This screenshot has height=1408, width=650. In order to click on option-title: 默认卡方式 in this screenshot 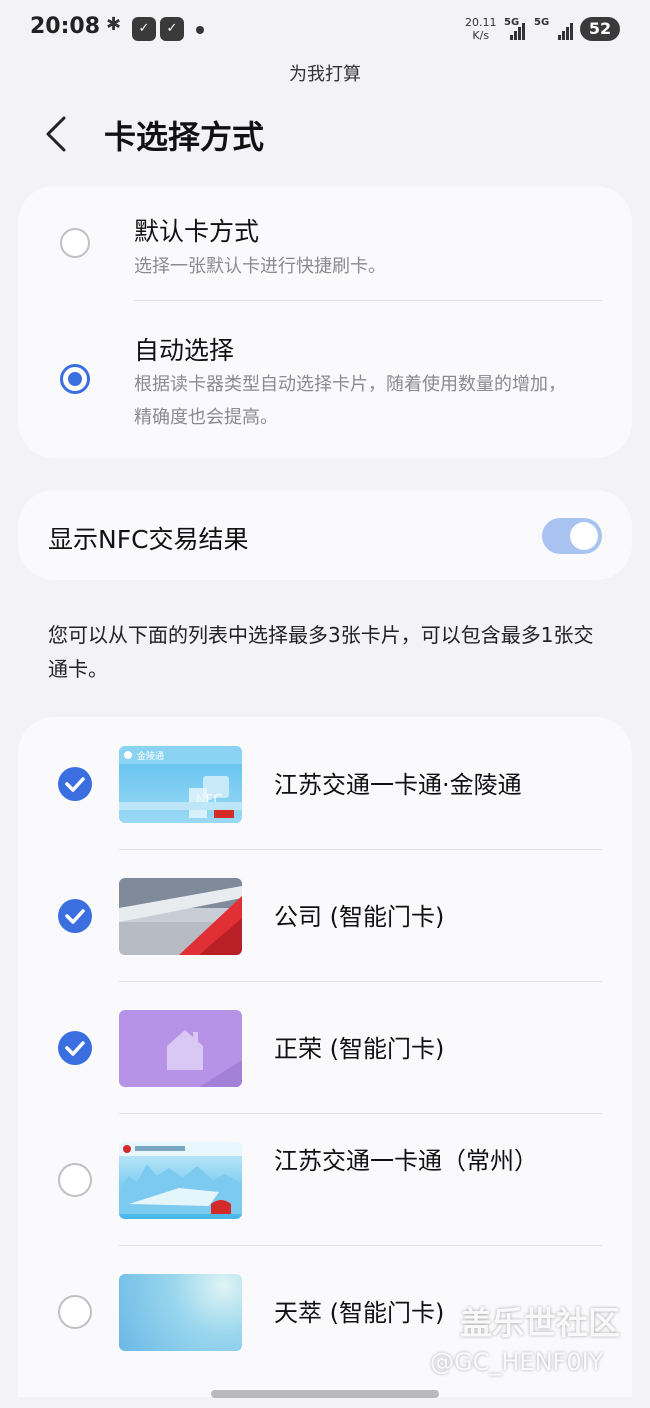, I will do `click(197, 231)`.